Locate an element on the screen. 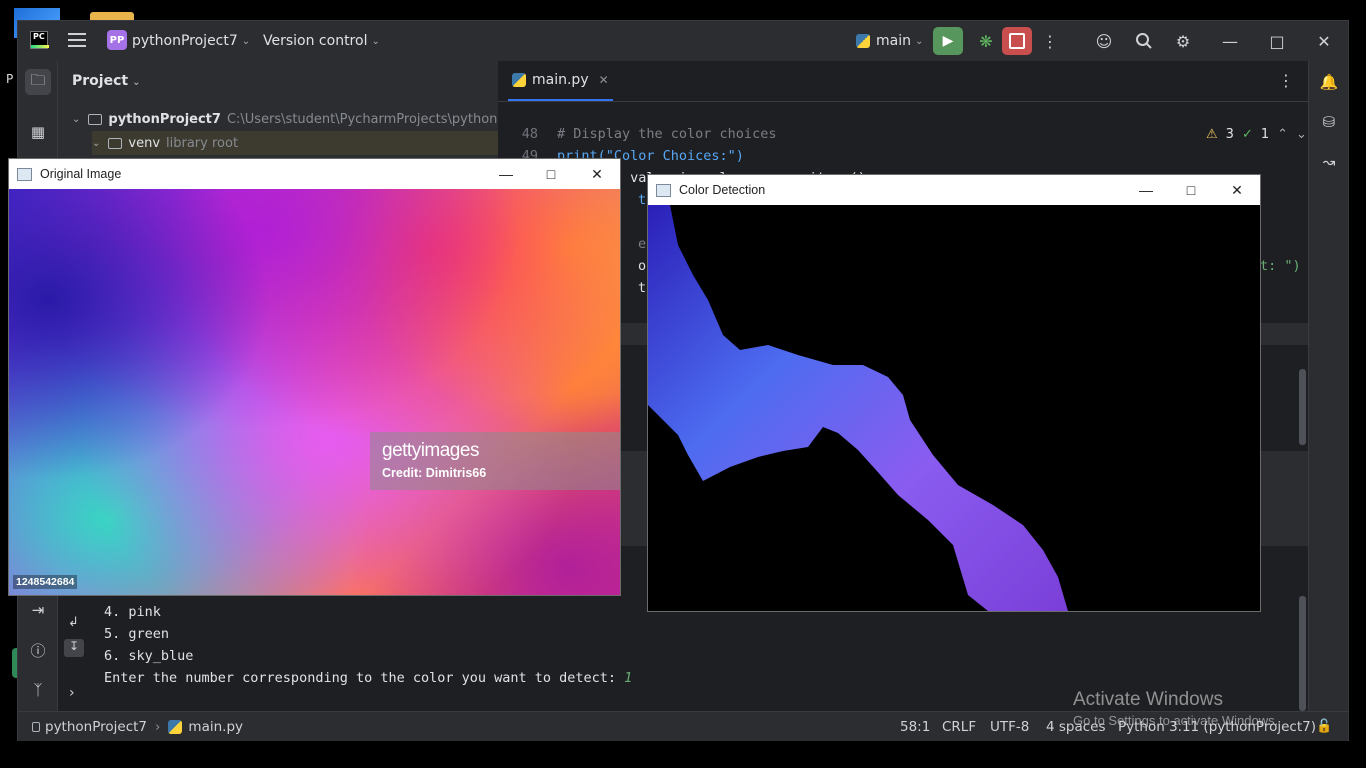 The height and width of the screenshot is (768, 1366). right-tool-strip: 🔔 ⛁ ↝ is located at coordinates (1328, 386).